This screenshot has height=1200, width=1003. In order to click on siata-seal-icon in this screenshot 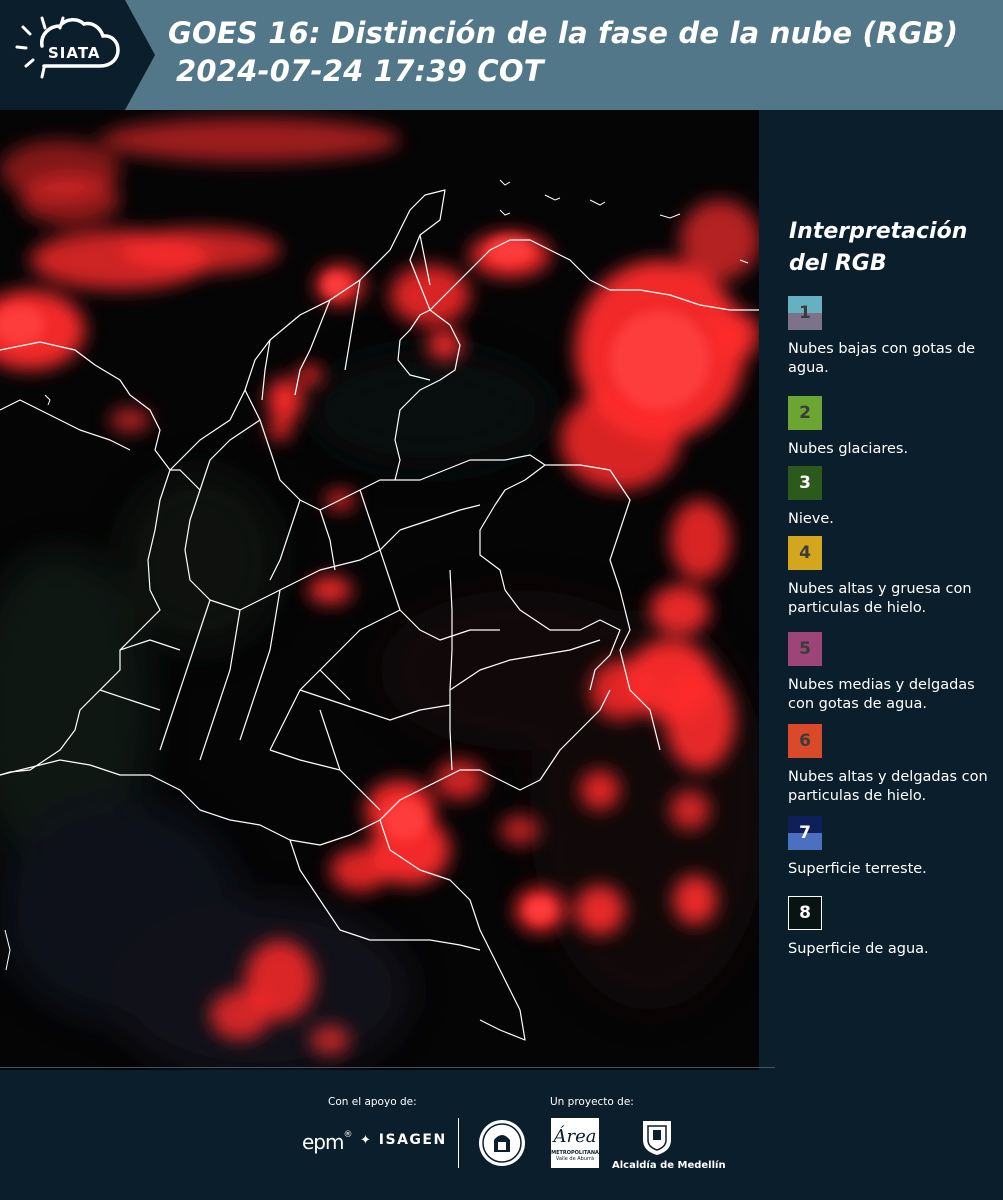, I will do `click(502, 1145)`.